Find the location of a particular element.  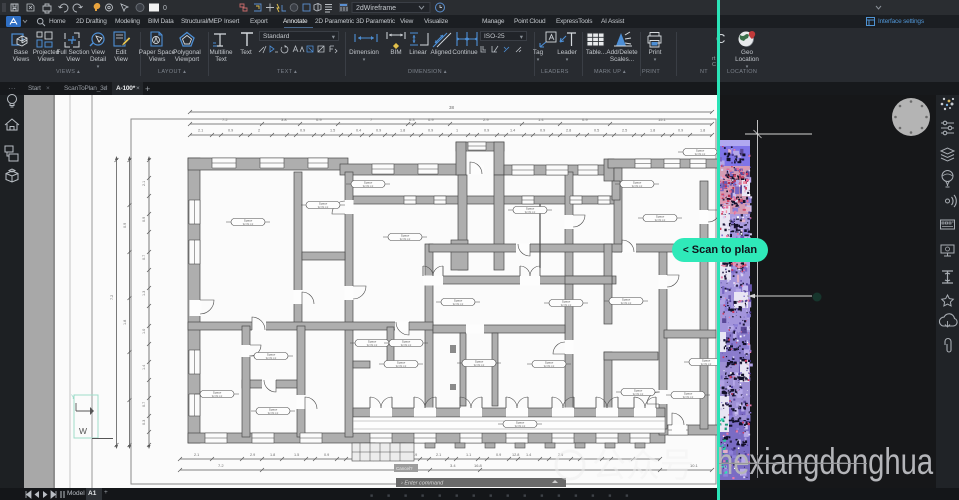

svg-text: 15.1 is located at coordinates (662, 119).